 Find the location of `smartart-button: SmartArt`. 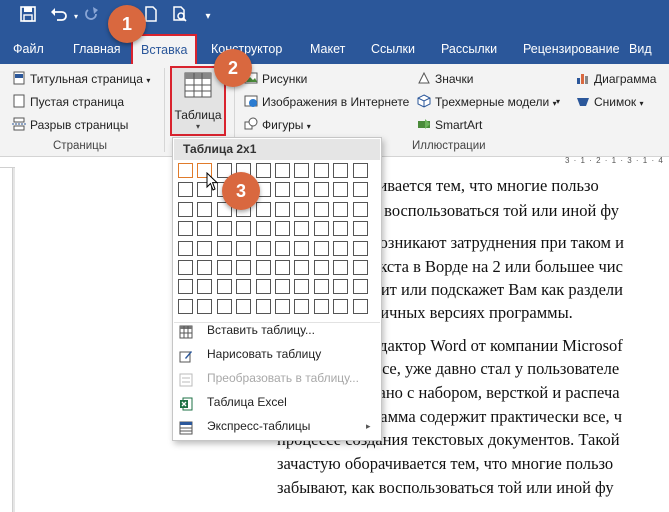

smartart-button: SmartArt is located at coordinates (449, 125).